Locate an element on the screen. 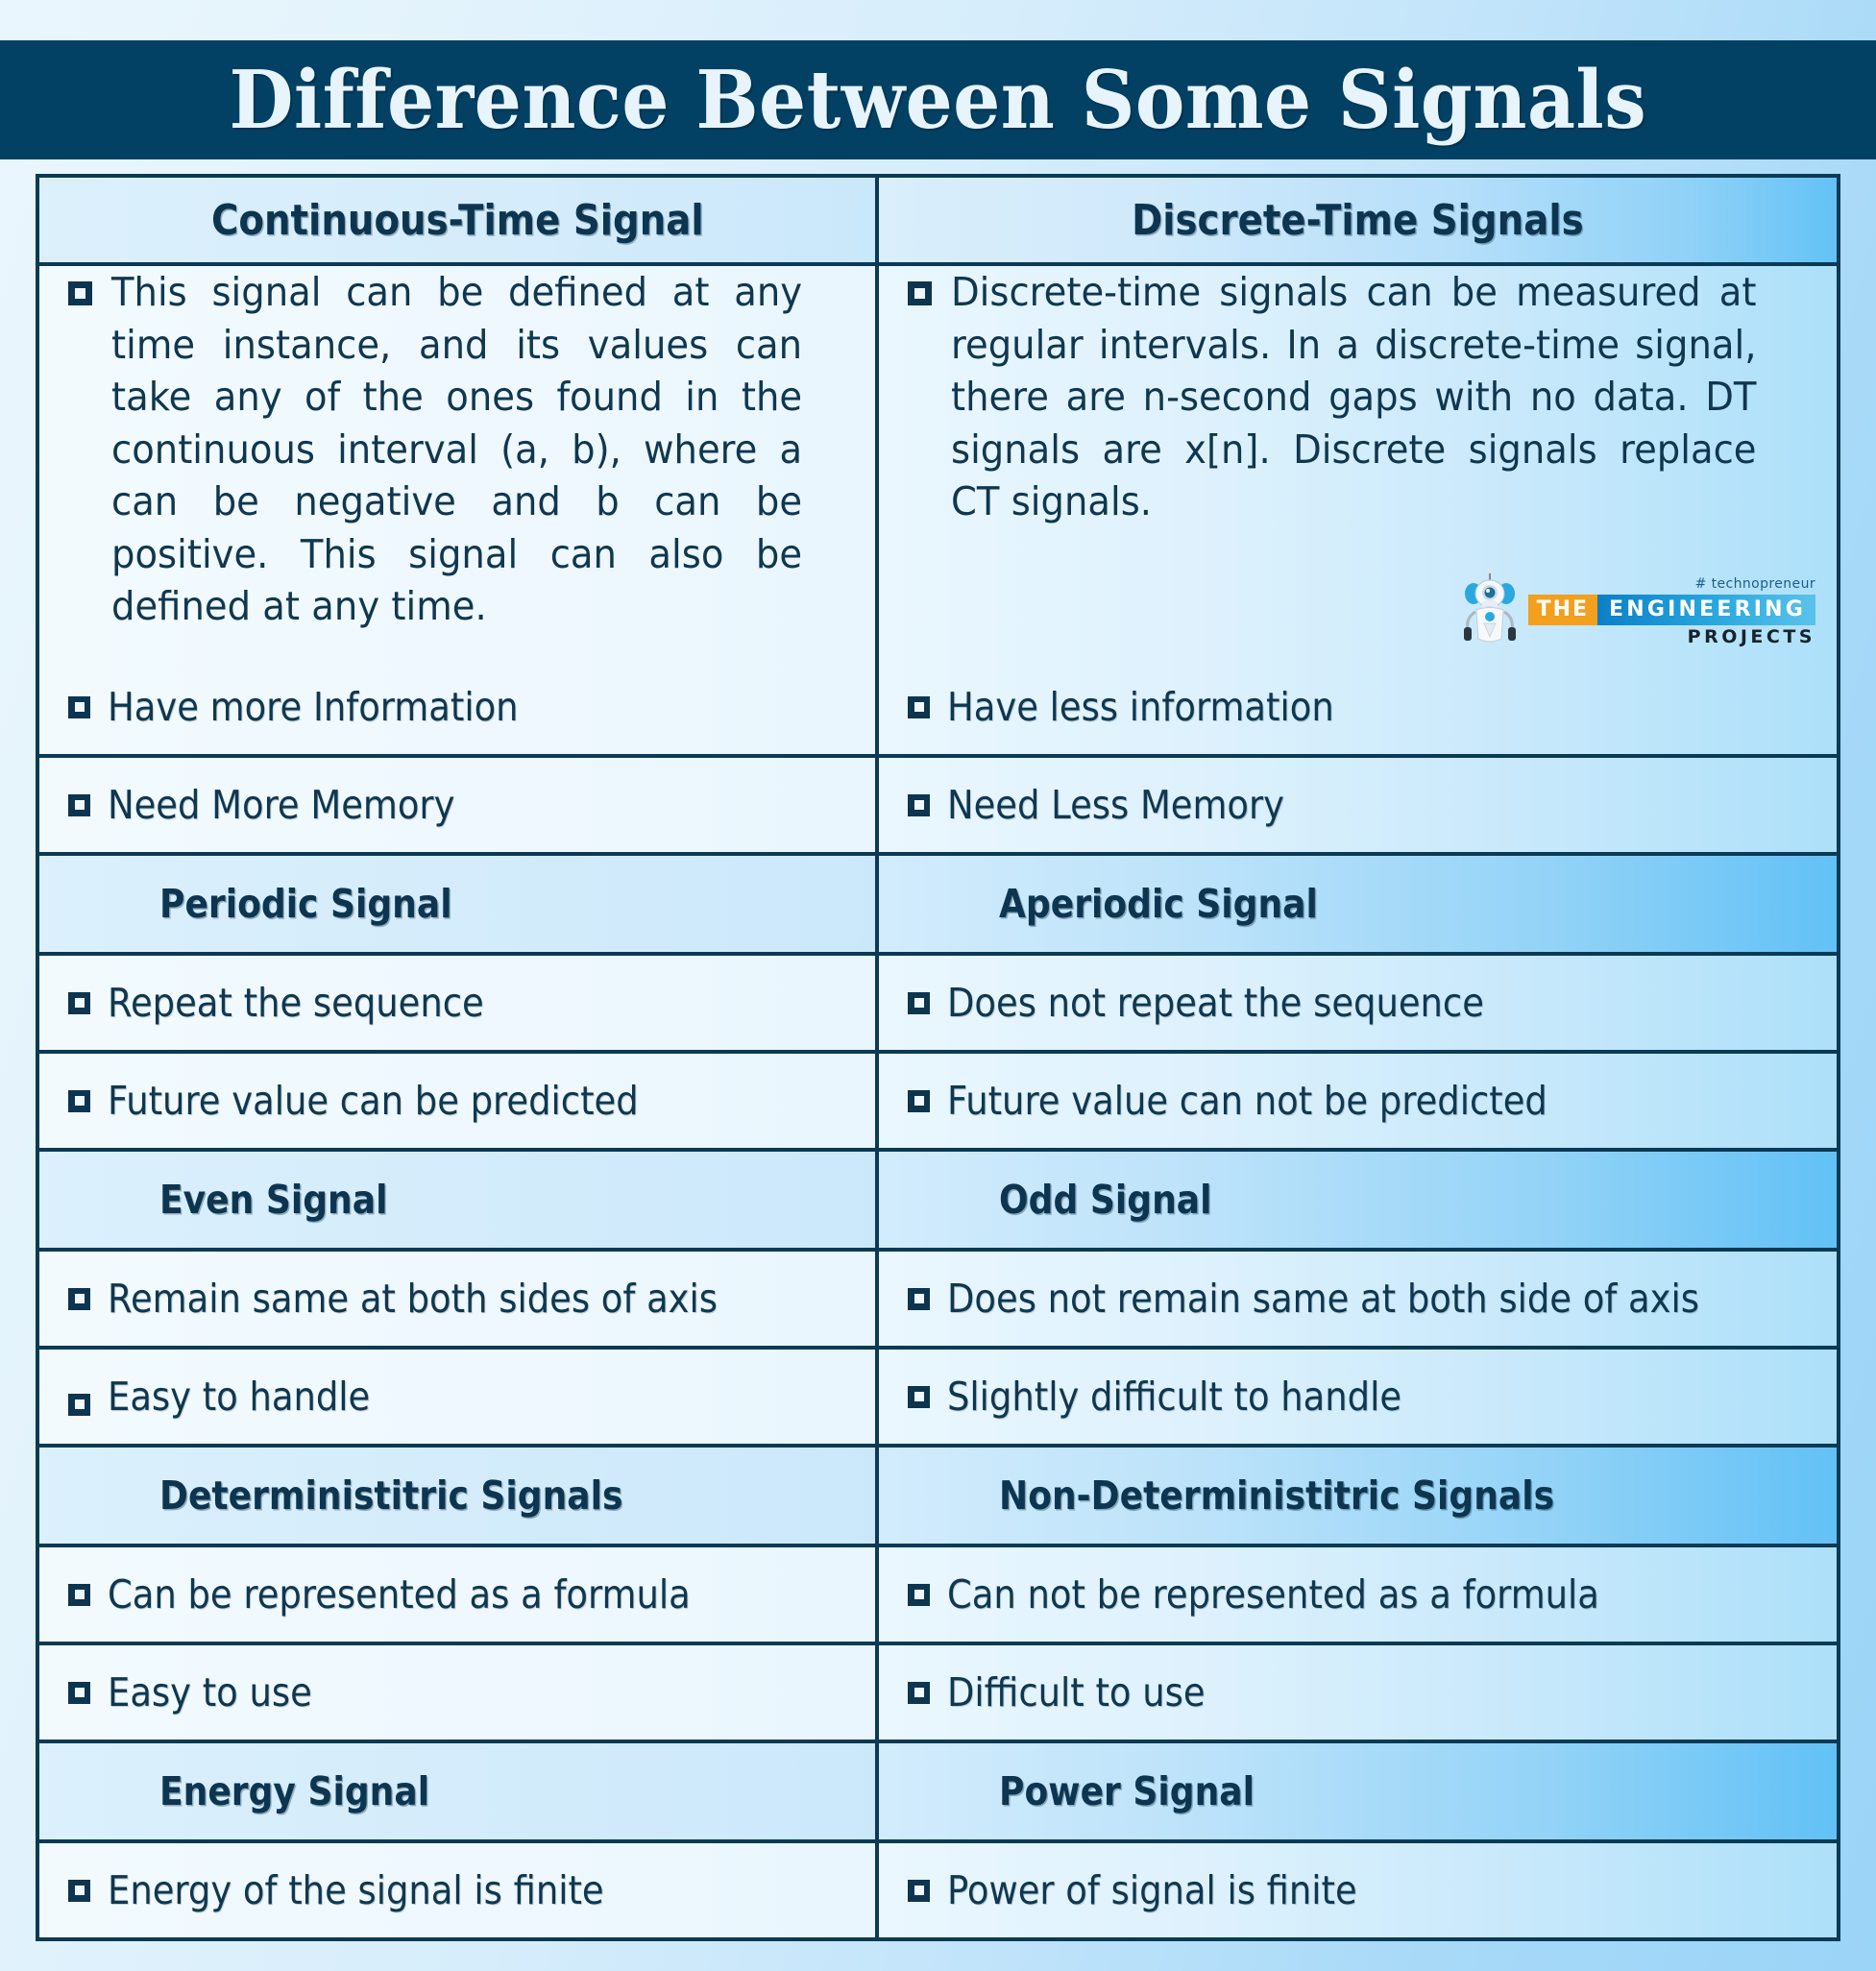 The height and width of the screenshot is (1971, 1876). table-cell-left: Future value can be predicted is located at coordinates (459, 1101).